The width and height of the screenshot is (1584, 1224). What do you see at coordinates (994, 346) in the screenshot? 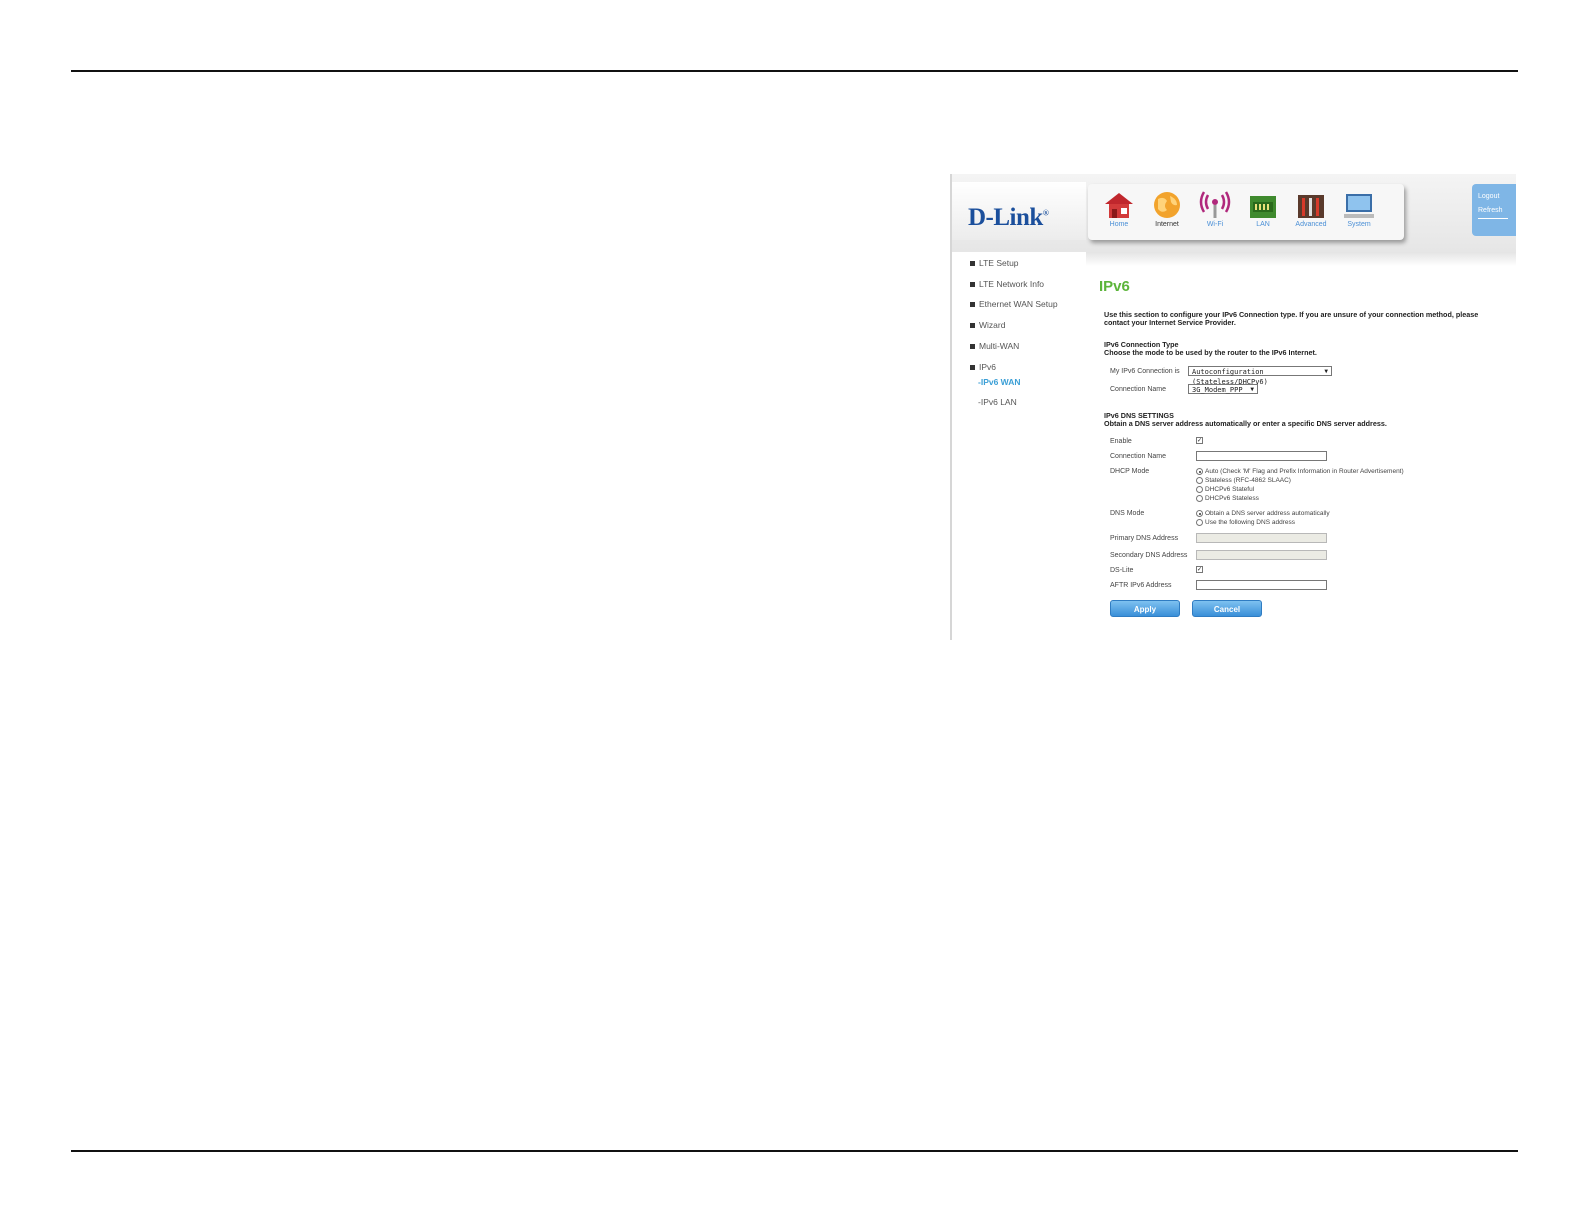
I see `sidebar-item-multi-wan: Multi-WAN` at bounding box center [994, 346].